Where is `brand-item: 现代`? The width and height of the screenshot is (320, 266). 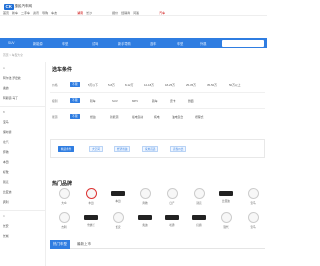
brand-item: 现代 is located at coordinates (226, 220).